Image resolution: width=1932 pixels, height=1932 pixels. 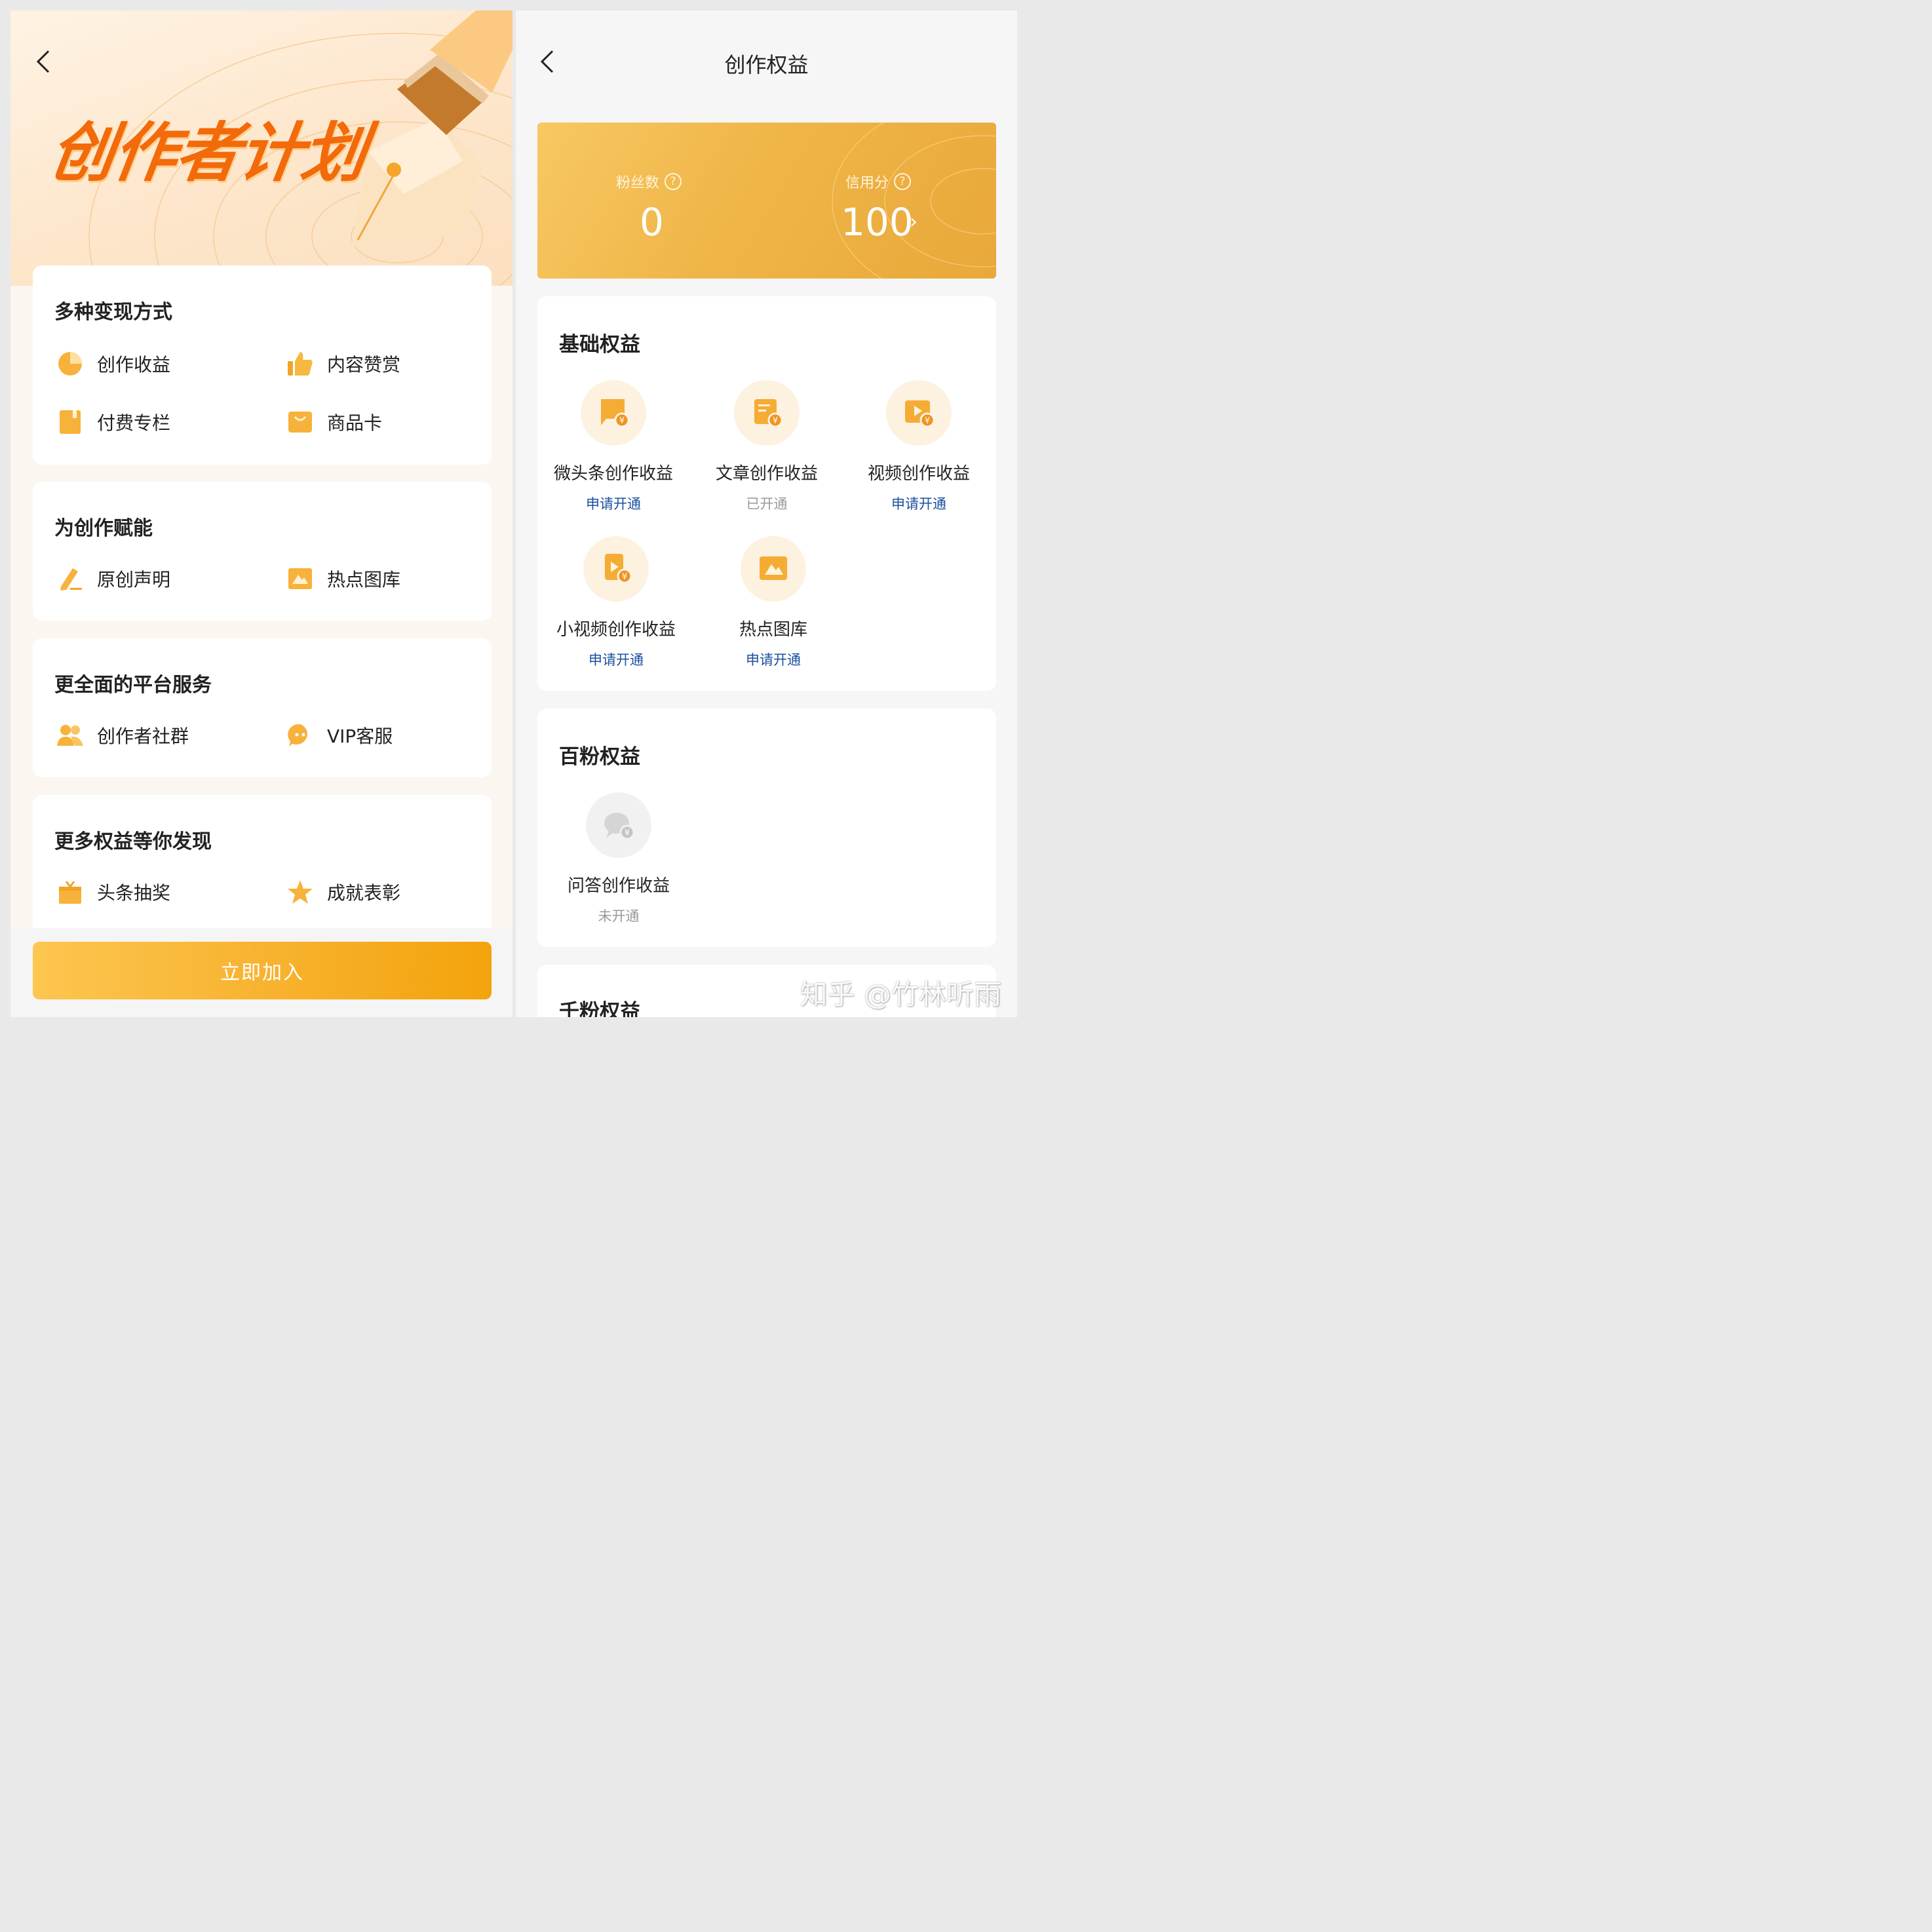 What do you see at coordinates (599, 345) in the screenshot?
I see `section-title: 基础权益` at bounding box center [599, 345].